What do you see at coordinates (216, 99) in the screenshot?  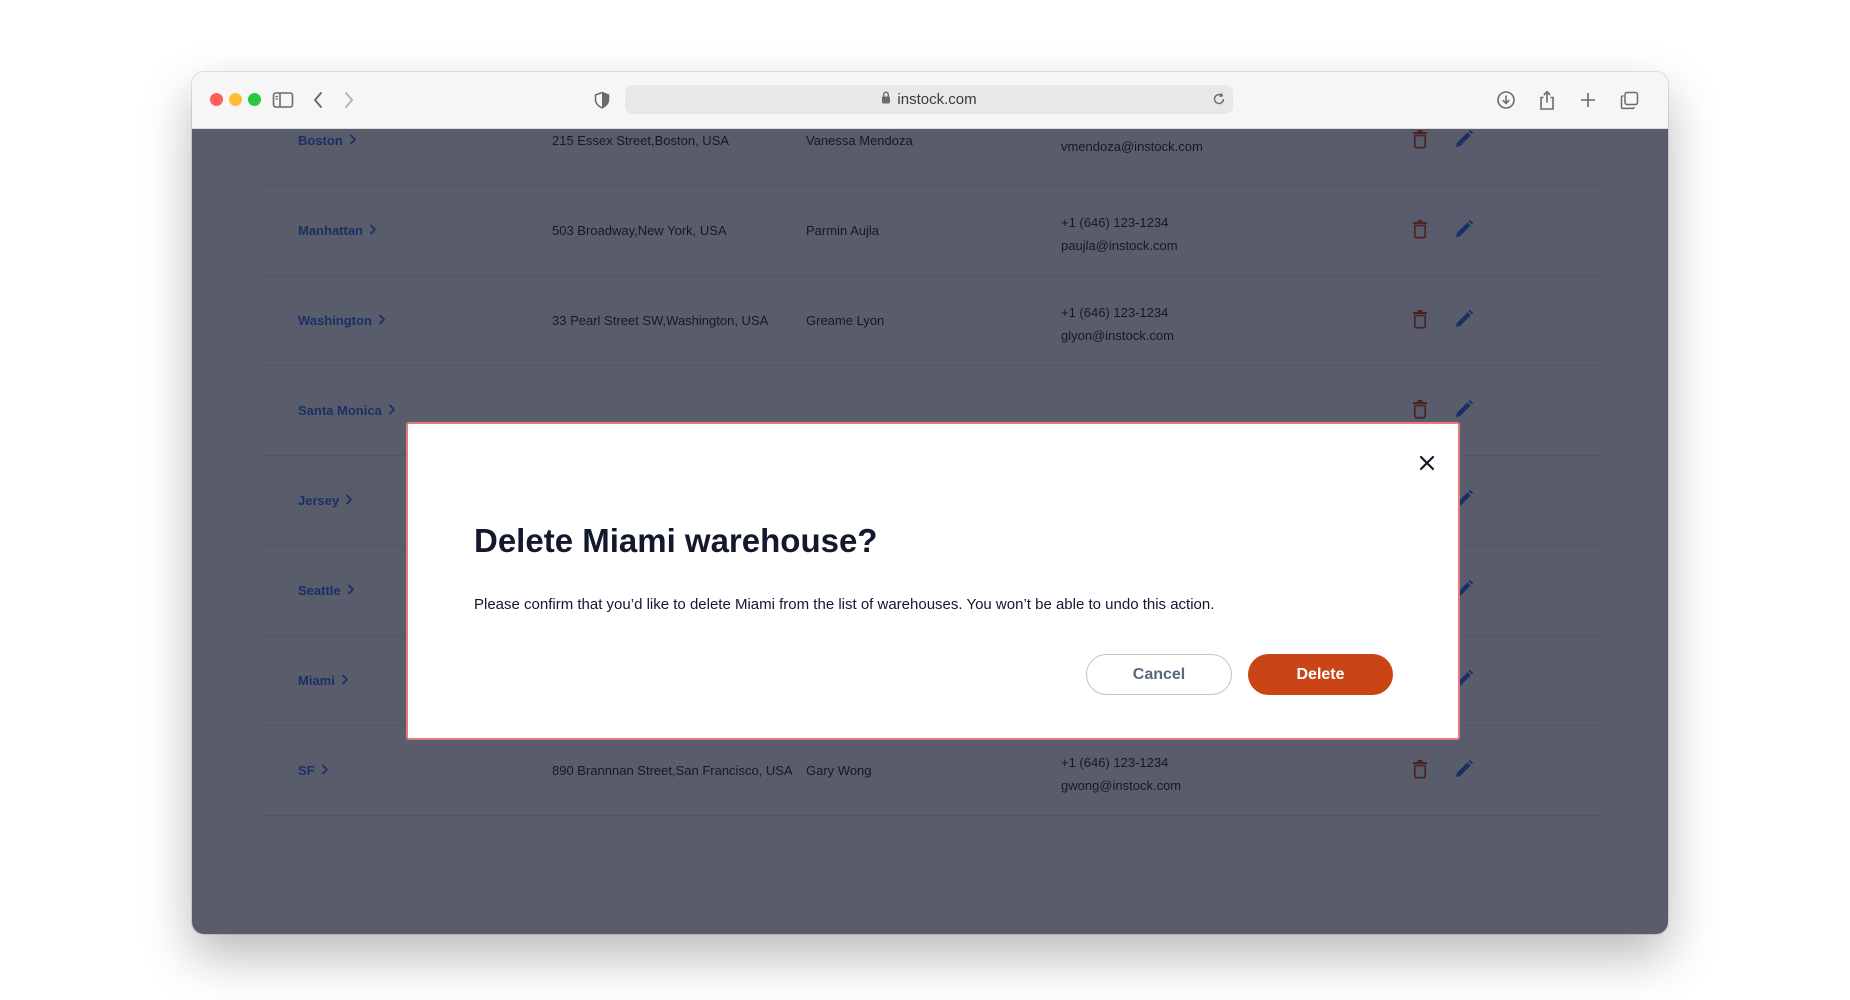 I see `close-window-button` at bounding box center [216, 99].